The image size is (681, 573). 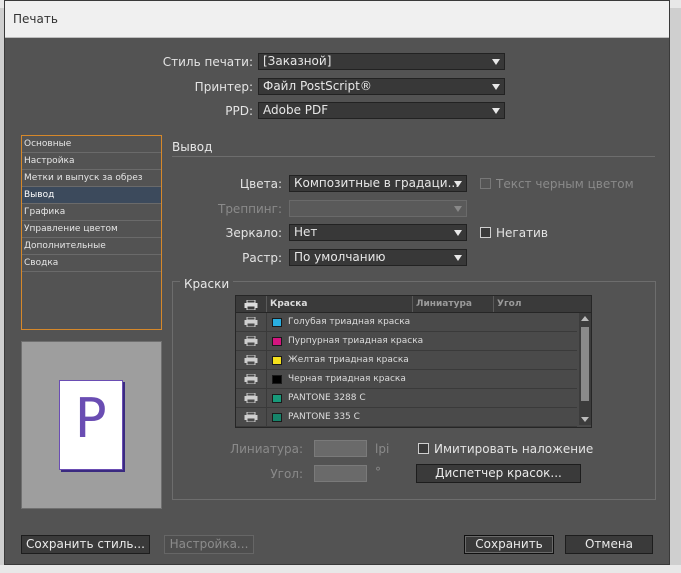 What do you see at coordinates (565, 184) in the screenshot?
I see `text-black-label: Текст черным цветом` at bounding box center [565, 184].